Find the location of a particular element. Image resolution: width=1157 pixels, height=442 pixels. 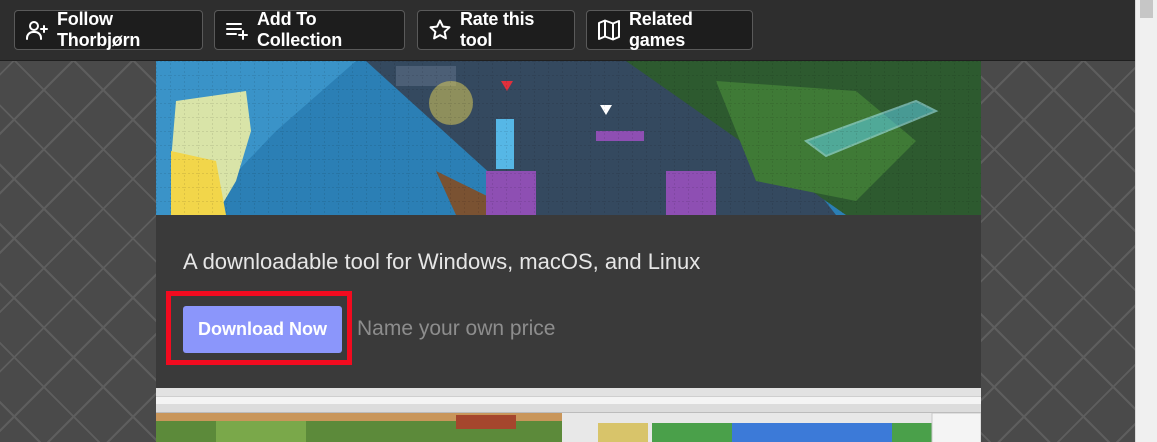

rate-tool-button: Rate this tool is located at coordinates (496, 29).